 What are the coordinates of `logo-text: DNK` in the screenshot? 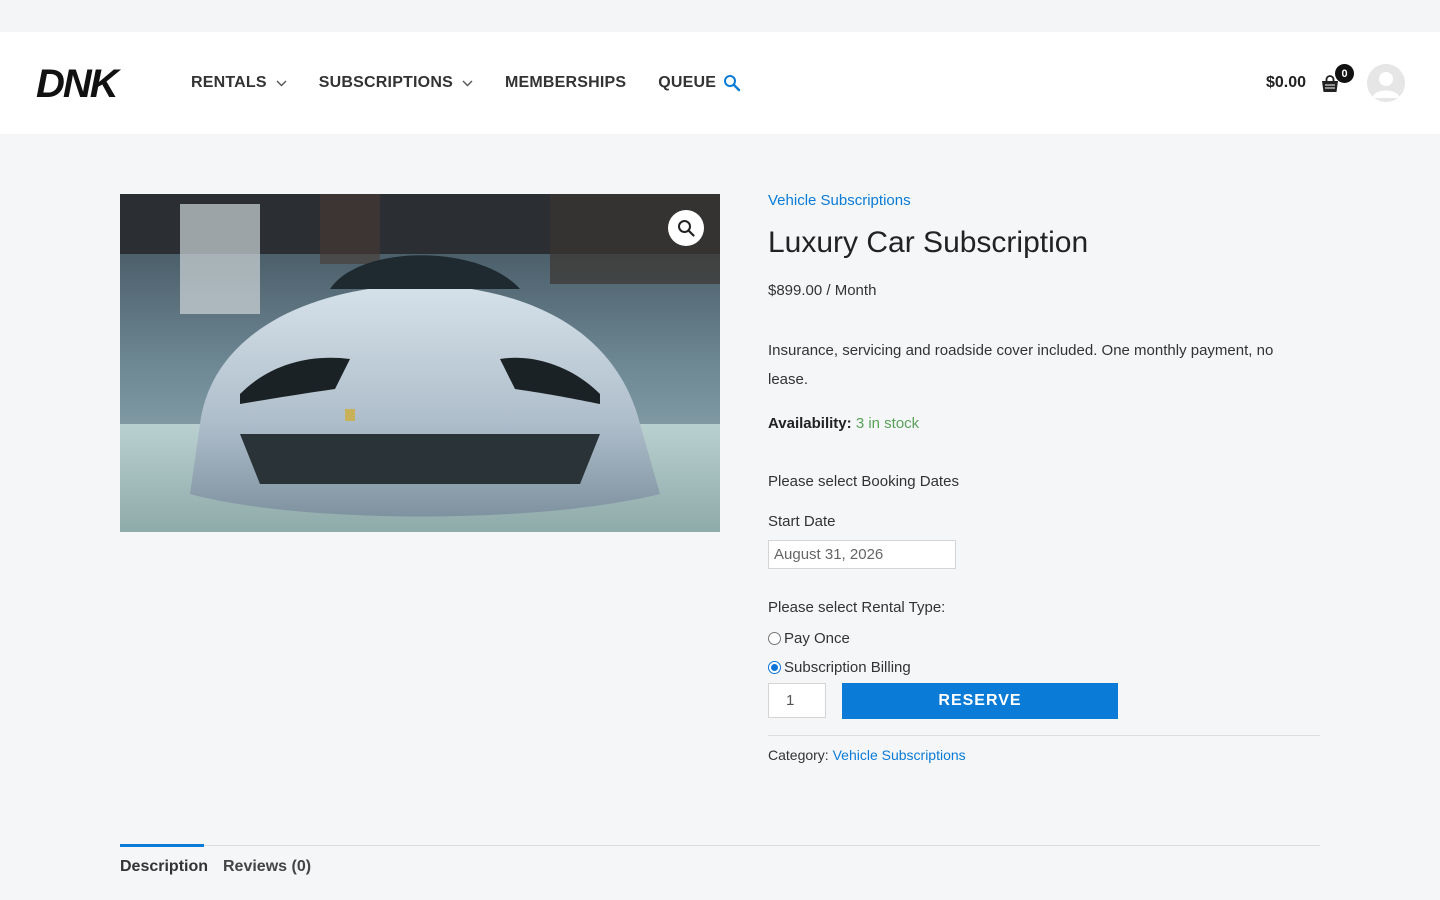 It's located at (79, 83).